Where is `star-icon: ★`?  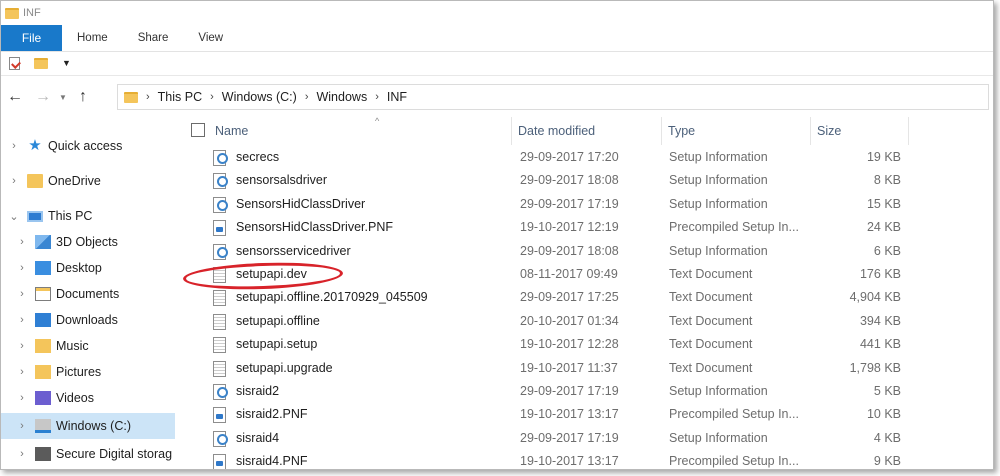 star-icon: ★ is located at coordinates (35, 145).